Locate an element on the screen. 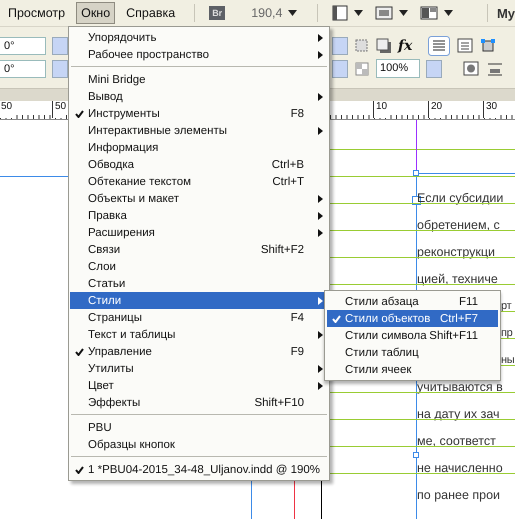 This screenshot has width=515, height=519. menu-item: Стили абзаца F11 is located at coordinates (412, 301).